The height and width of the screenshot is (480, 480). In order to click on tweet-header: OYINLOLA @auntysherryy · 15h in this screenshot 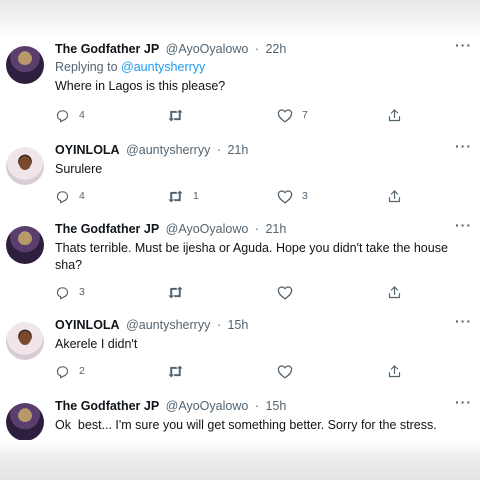, I will do `click(151, 325)`.